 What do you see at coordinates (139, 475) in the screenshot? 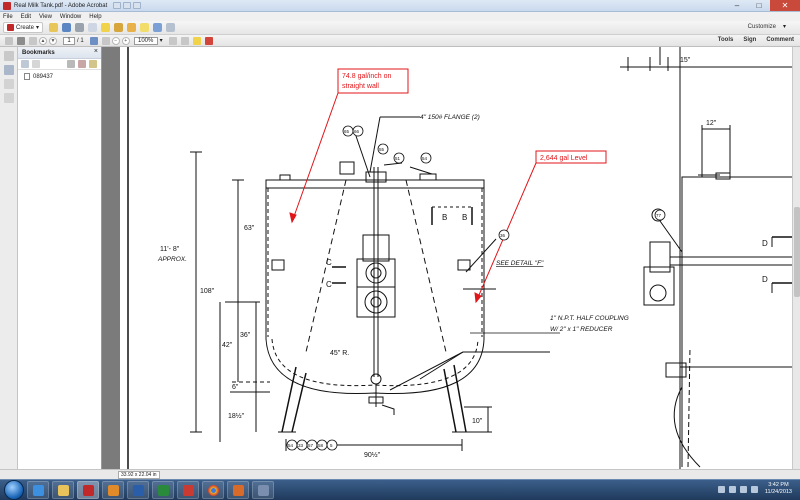
I see `page-size-readout: 33.92 x 22.04 in` at bounding box center [139, 475].